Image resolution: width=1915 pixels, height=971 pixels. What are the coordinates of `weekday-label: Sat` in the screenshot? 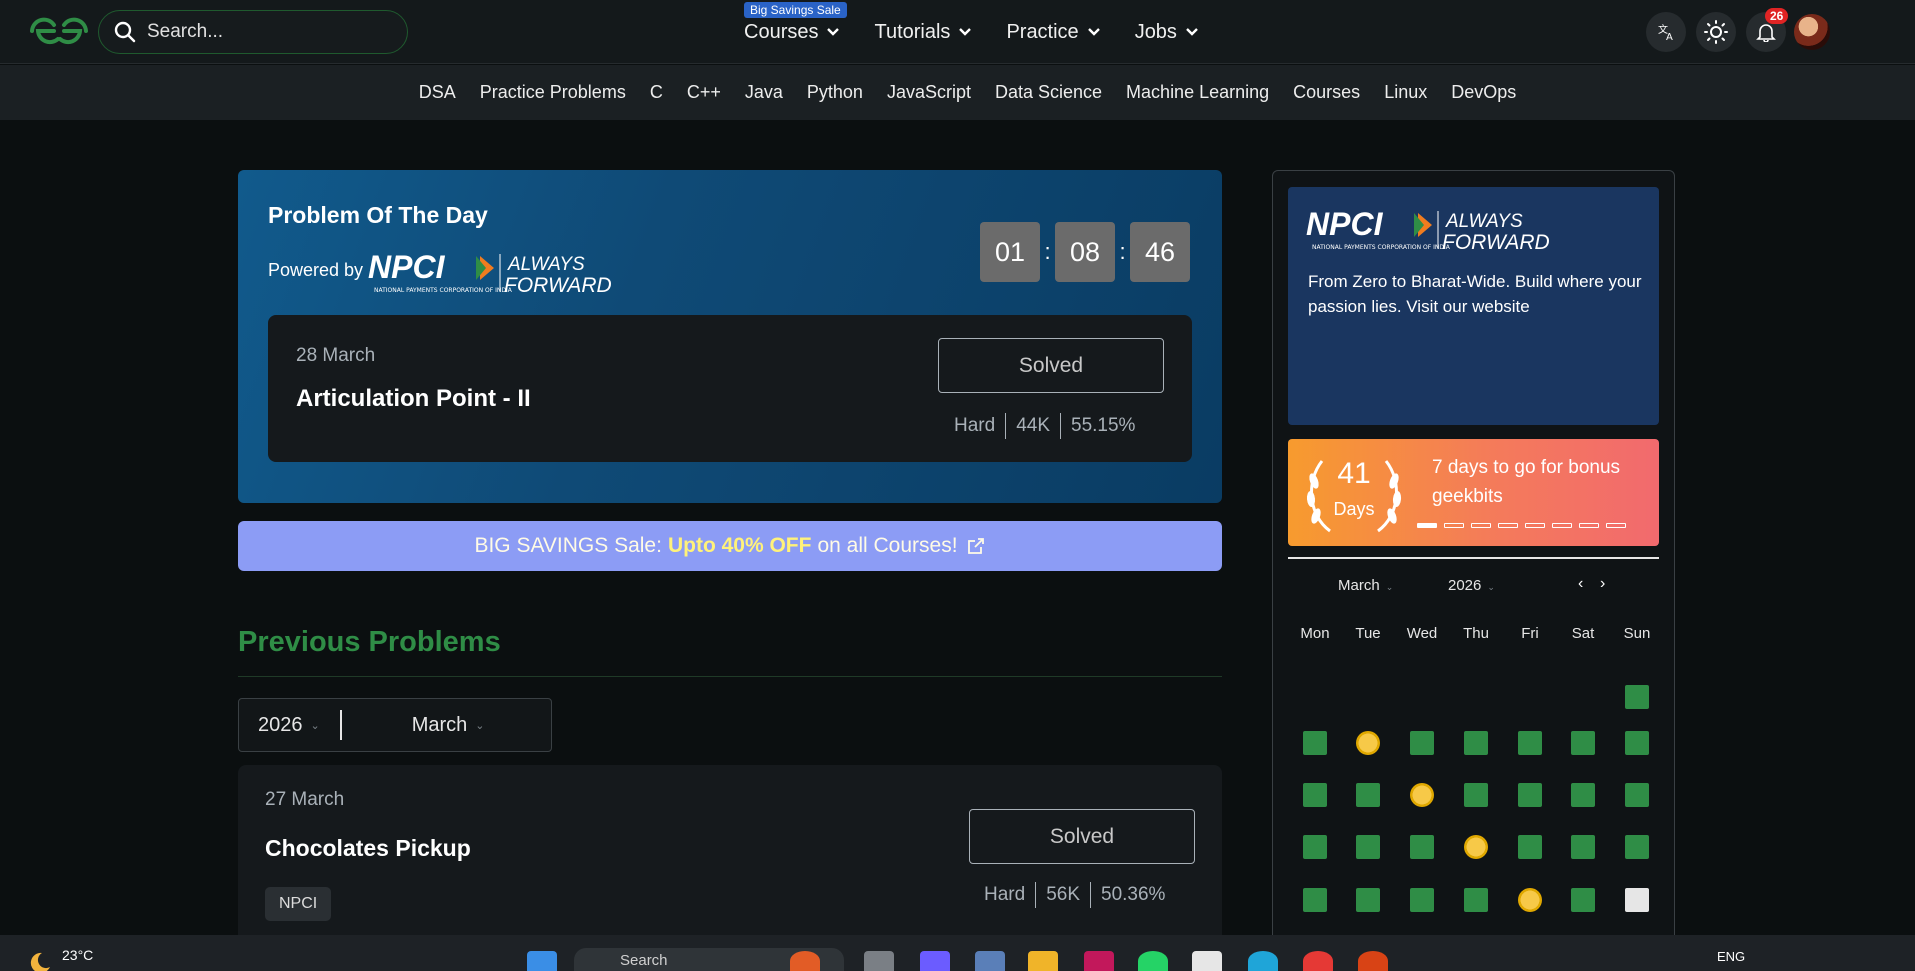 It's located at (1583, 633).